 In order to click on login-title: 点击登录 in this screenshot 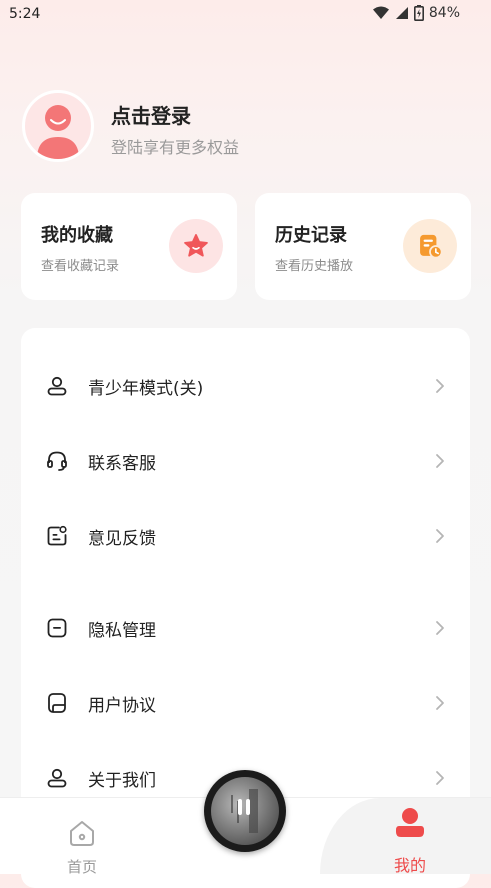, I will do `click(151, 114)`.